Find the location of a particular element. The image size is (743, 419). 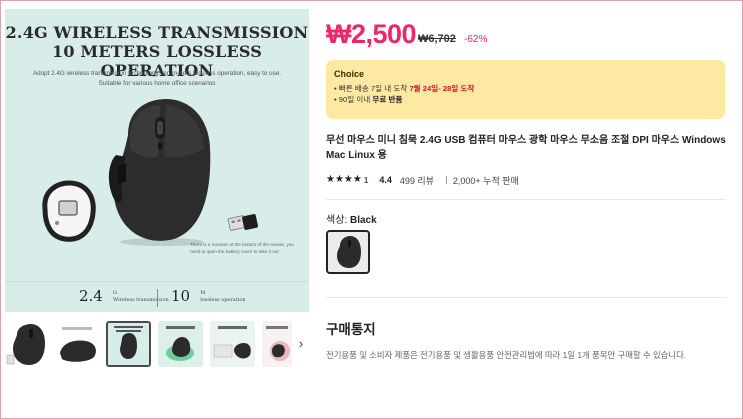

thumbnail-6-image is located at coordinates (277, 344).